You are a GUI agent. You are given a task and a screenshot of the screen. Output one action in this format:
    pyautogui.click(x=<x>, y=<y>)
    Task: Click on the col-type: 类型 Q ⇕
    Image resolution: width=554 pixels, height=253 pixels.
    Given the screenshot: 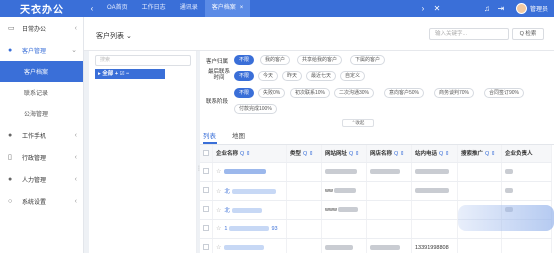 What is the action you would take?
    pyautogui.click(x=304, y=154)
    